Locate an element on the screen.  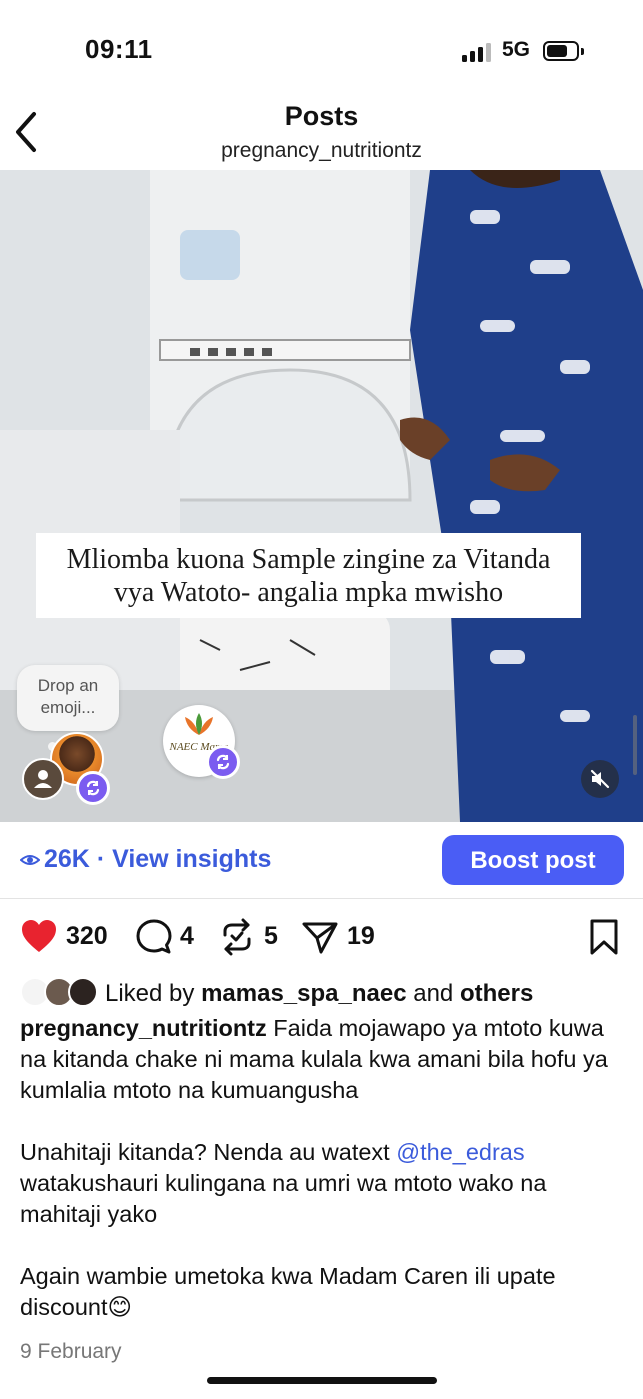
share-count: 19 is located at coordinates (361, 936).